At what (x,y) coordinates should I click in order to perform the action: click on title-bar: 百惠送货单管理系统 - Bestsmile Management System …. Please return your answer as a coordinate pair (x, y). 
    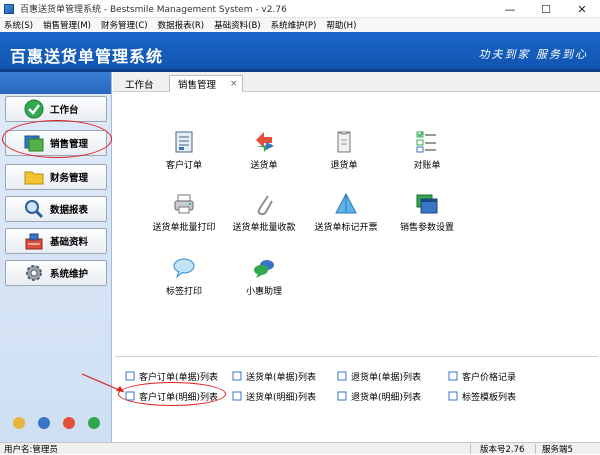
    Looking at the image, I should click on (300, 9).